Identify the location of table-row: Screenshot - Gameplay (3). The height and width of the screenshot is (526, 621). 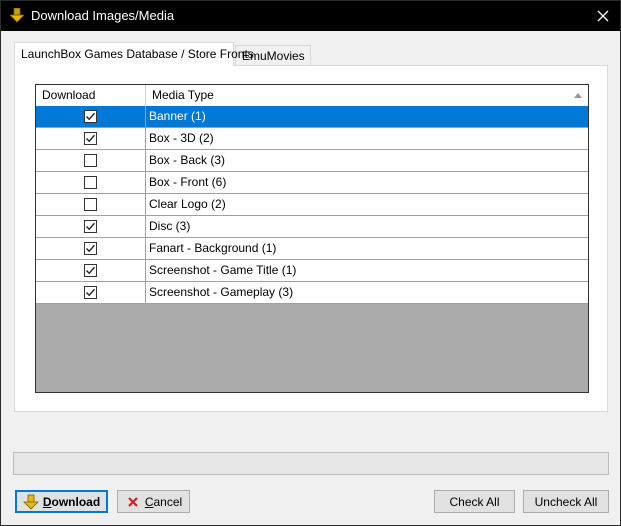
(312, 293).